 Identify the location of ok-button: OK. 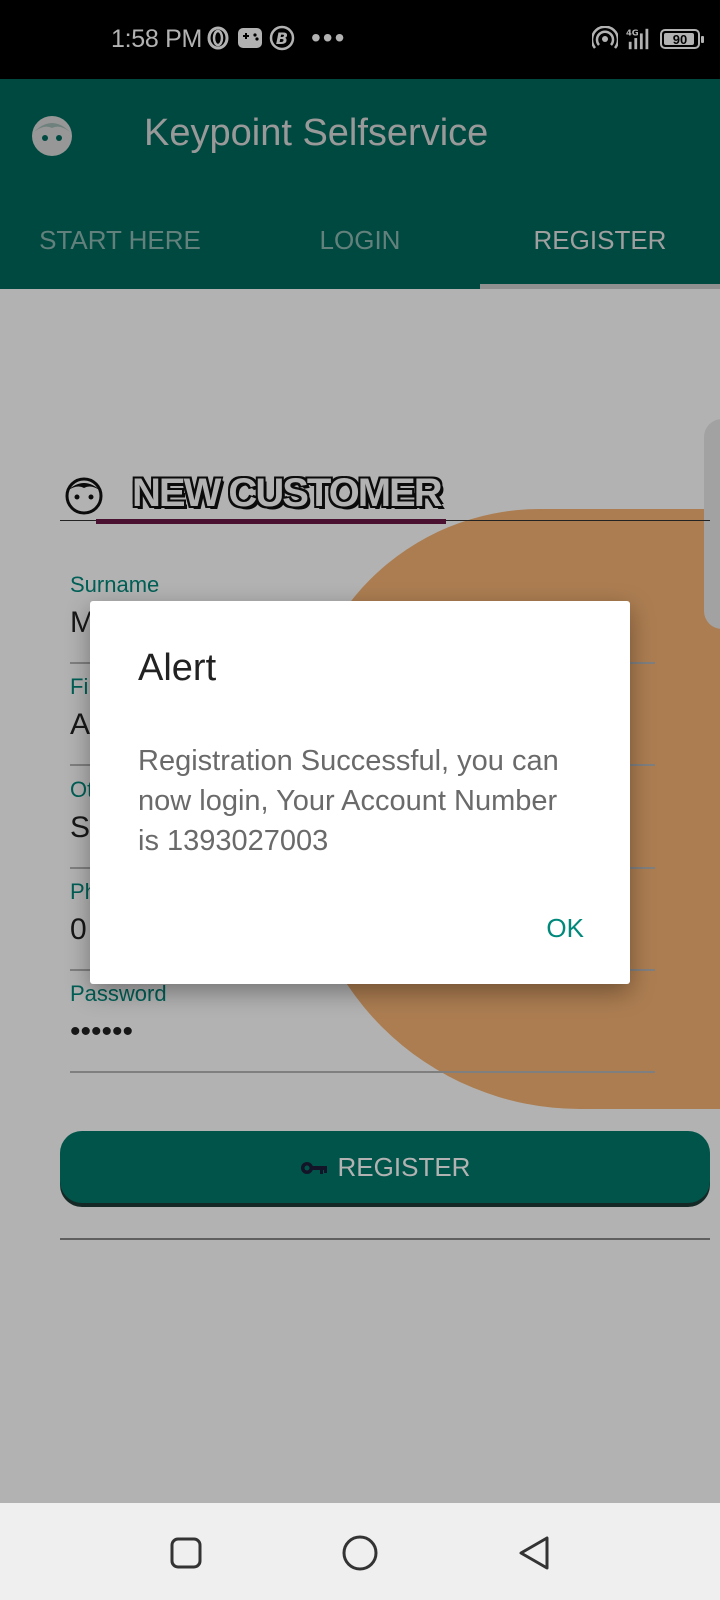
(565, 928).